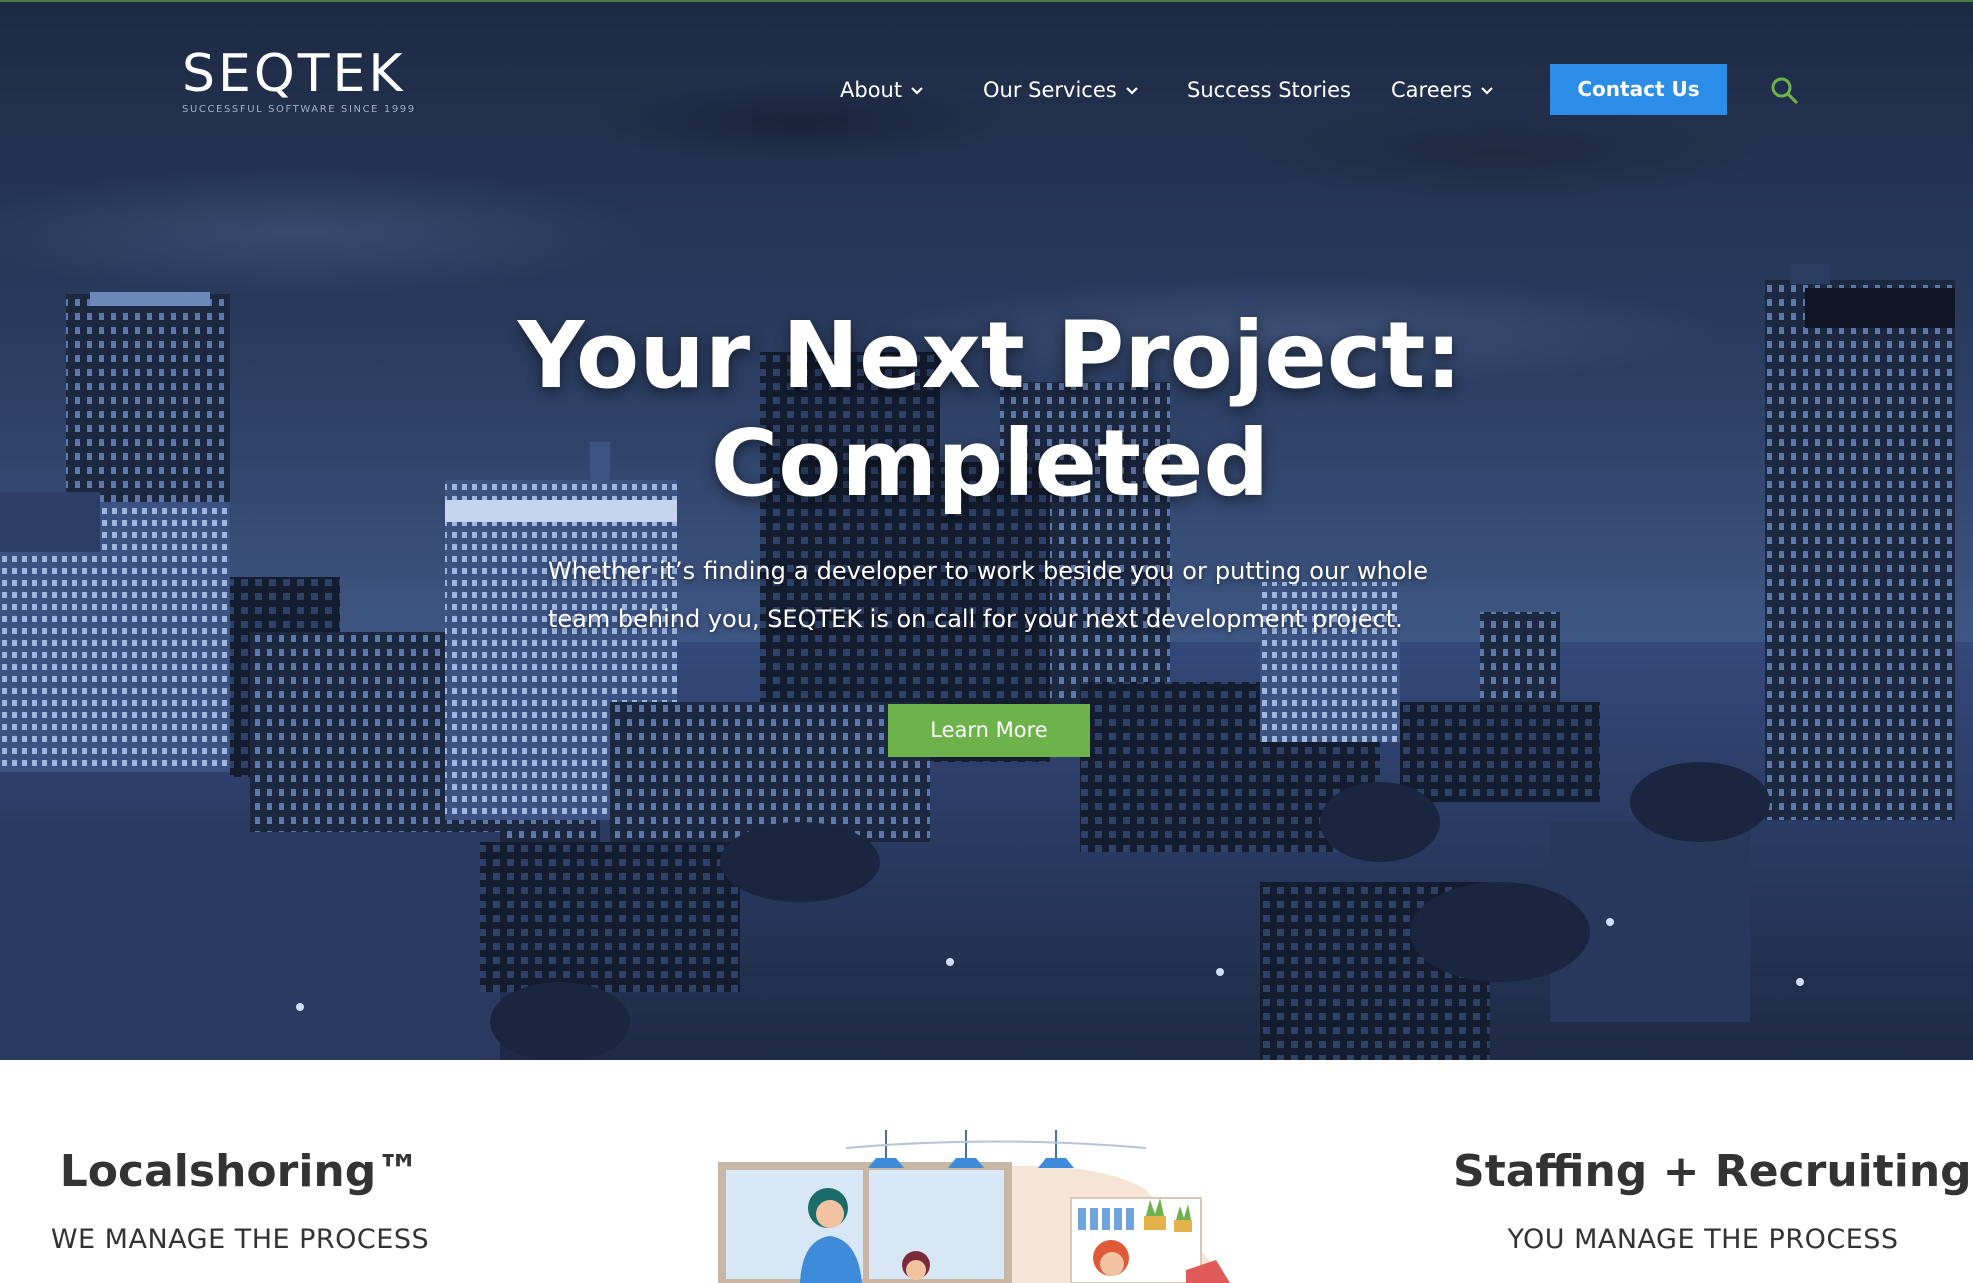  Describe the element at coordinates (1050, 90) in the screenshot. I see `nav-our-services-label: Our Services` at that location.